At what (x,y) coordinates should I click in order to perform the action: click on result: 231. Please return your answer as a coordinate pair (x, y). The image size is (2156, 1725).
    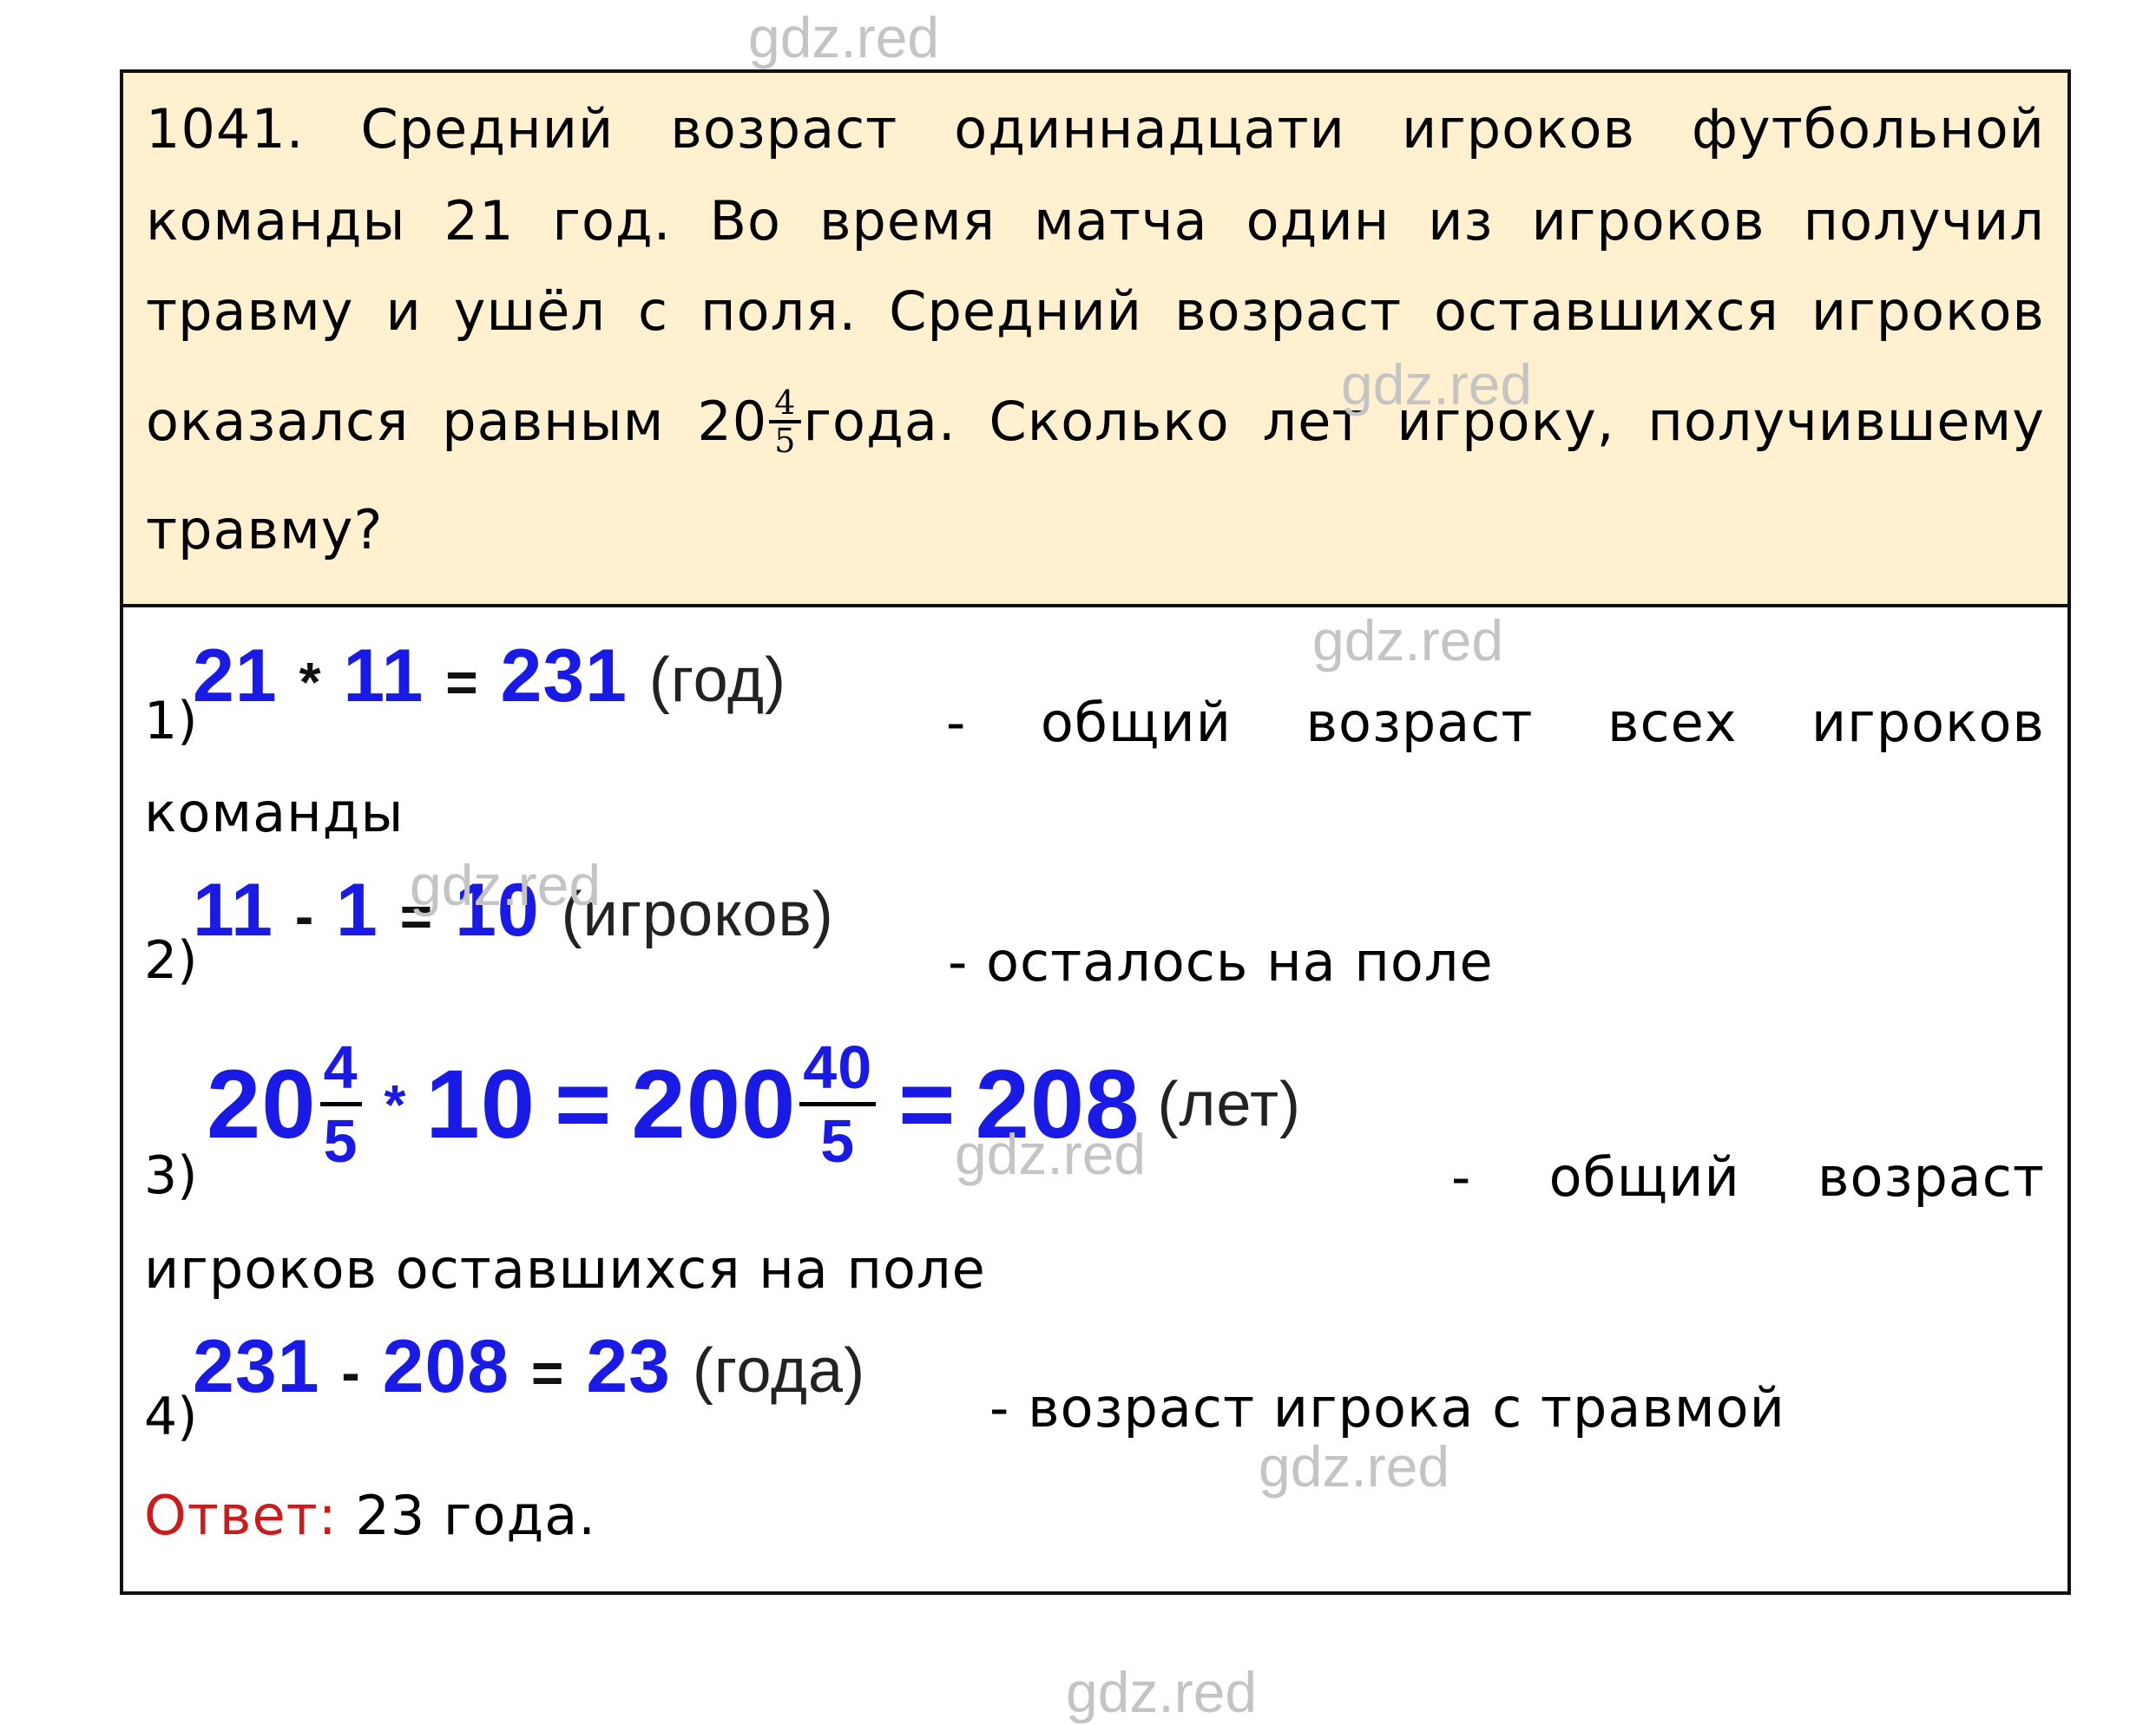
    Looking at the image, I should click on (564, 676).